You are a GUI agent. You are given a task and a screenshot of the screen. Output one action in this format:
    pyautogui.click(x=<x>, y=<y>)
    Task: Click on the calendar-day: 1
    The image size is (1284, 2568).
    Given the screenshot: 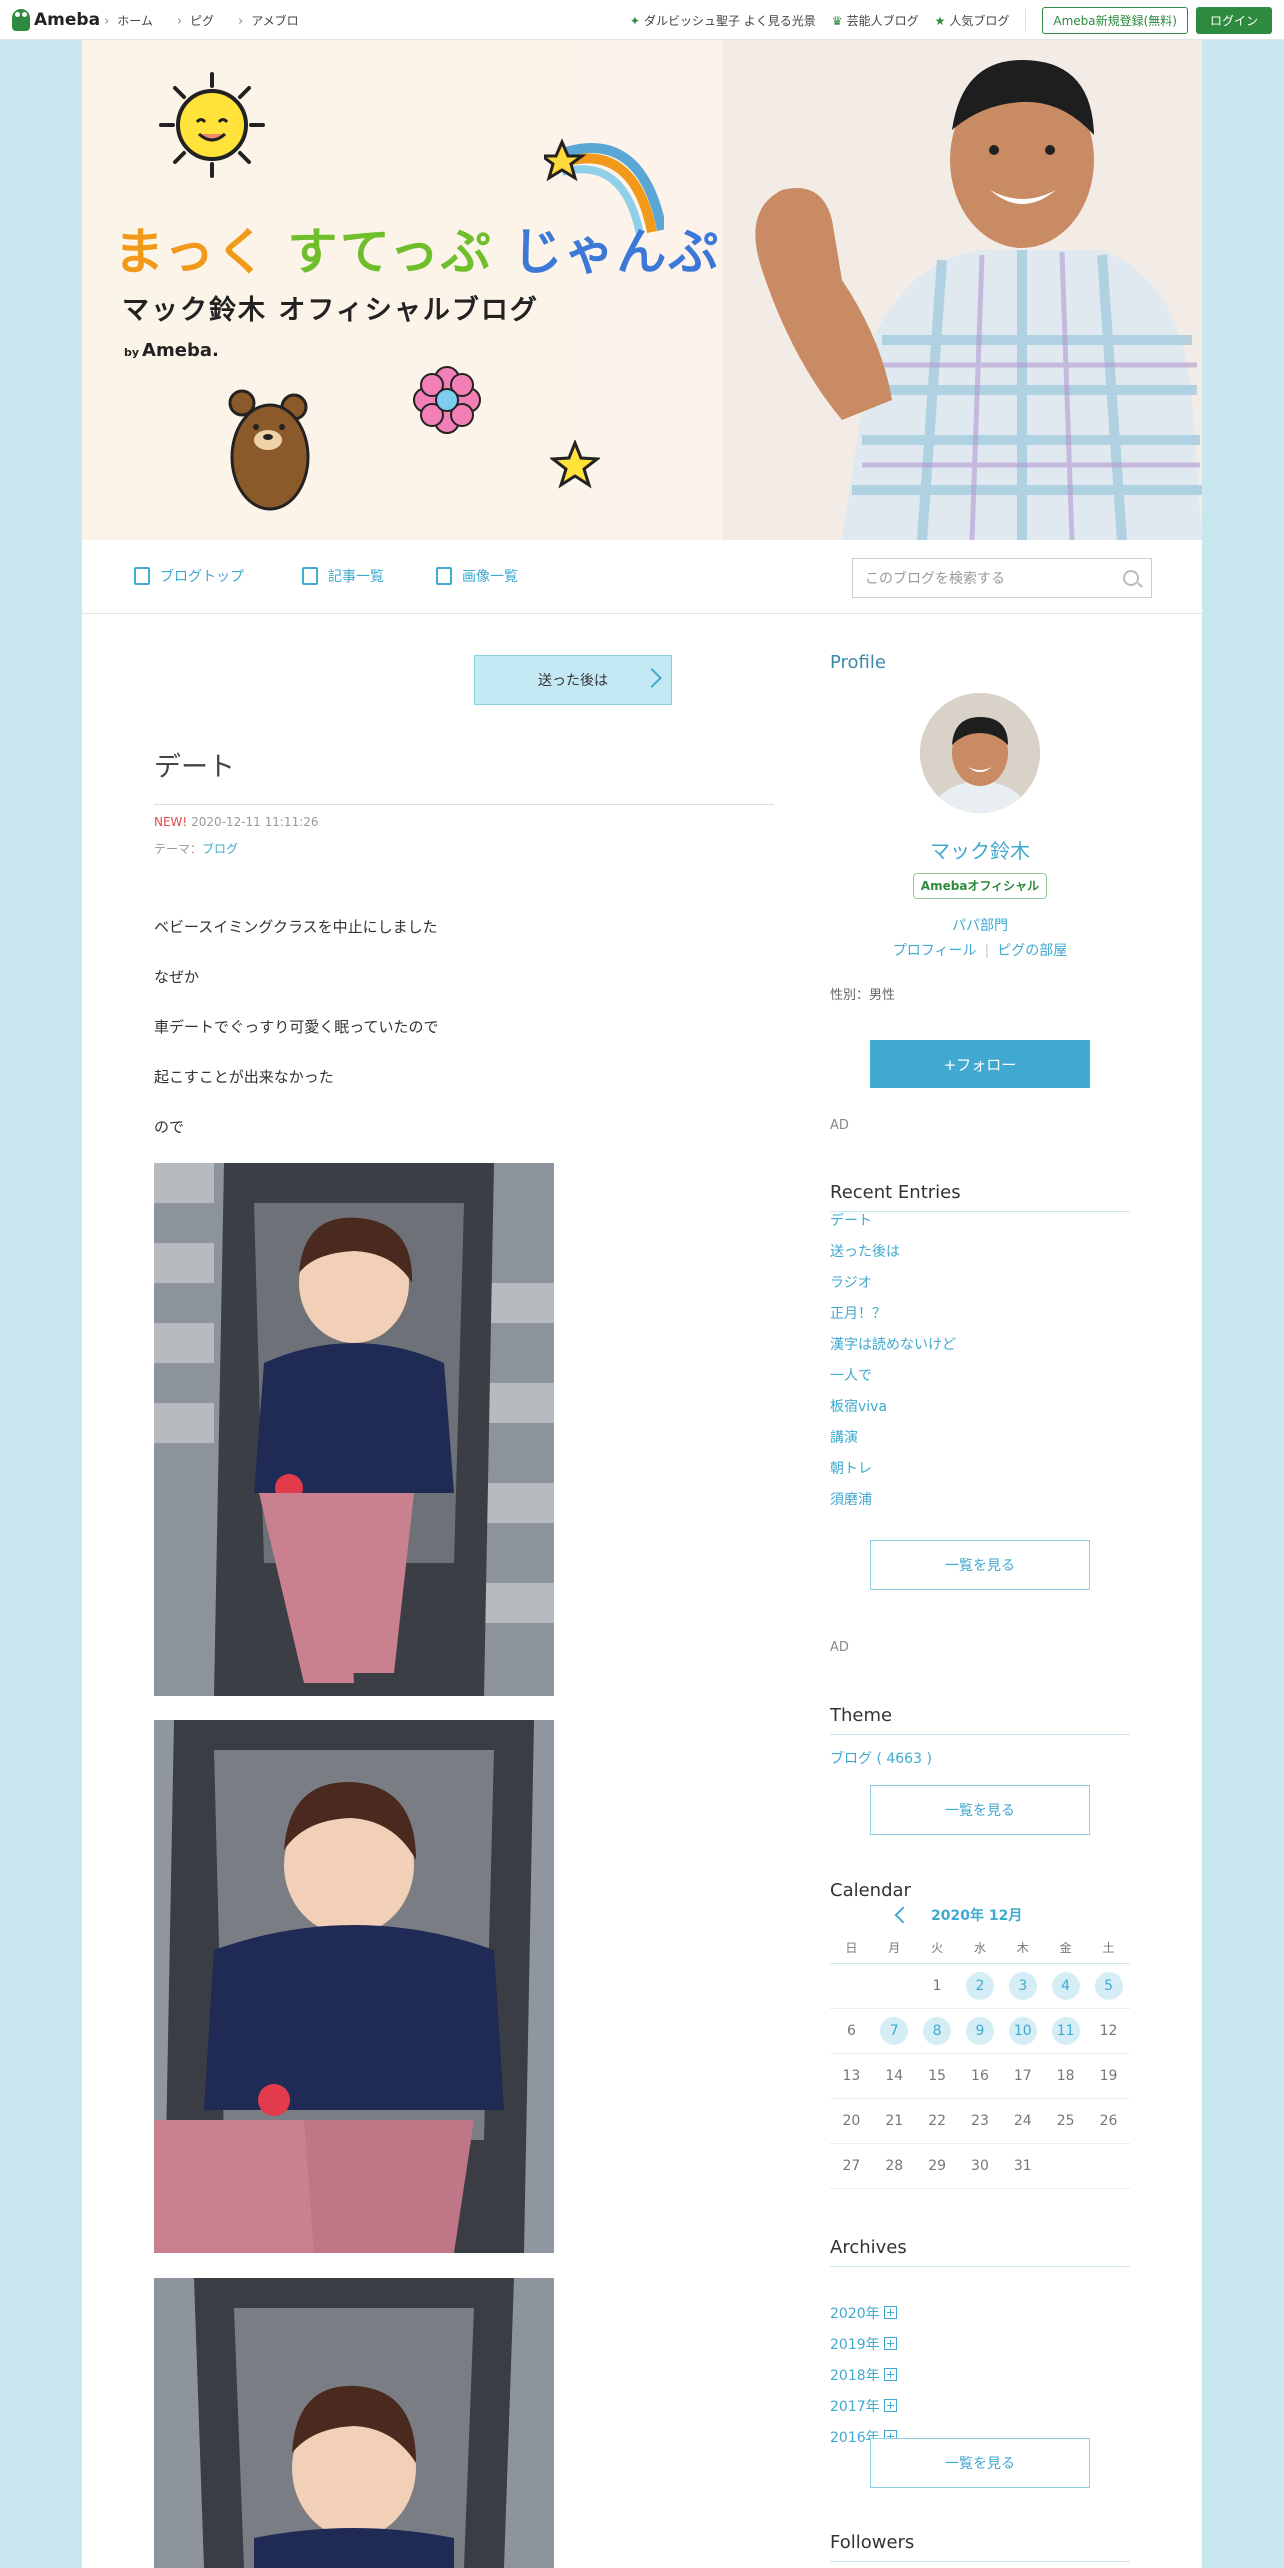 What is the action you would take?
    pyautogui.click(x=937, y=1986)
    